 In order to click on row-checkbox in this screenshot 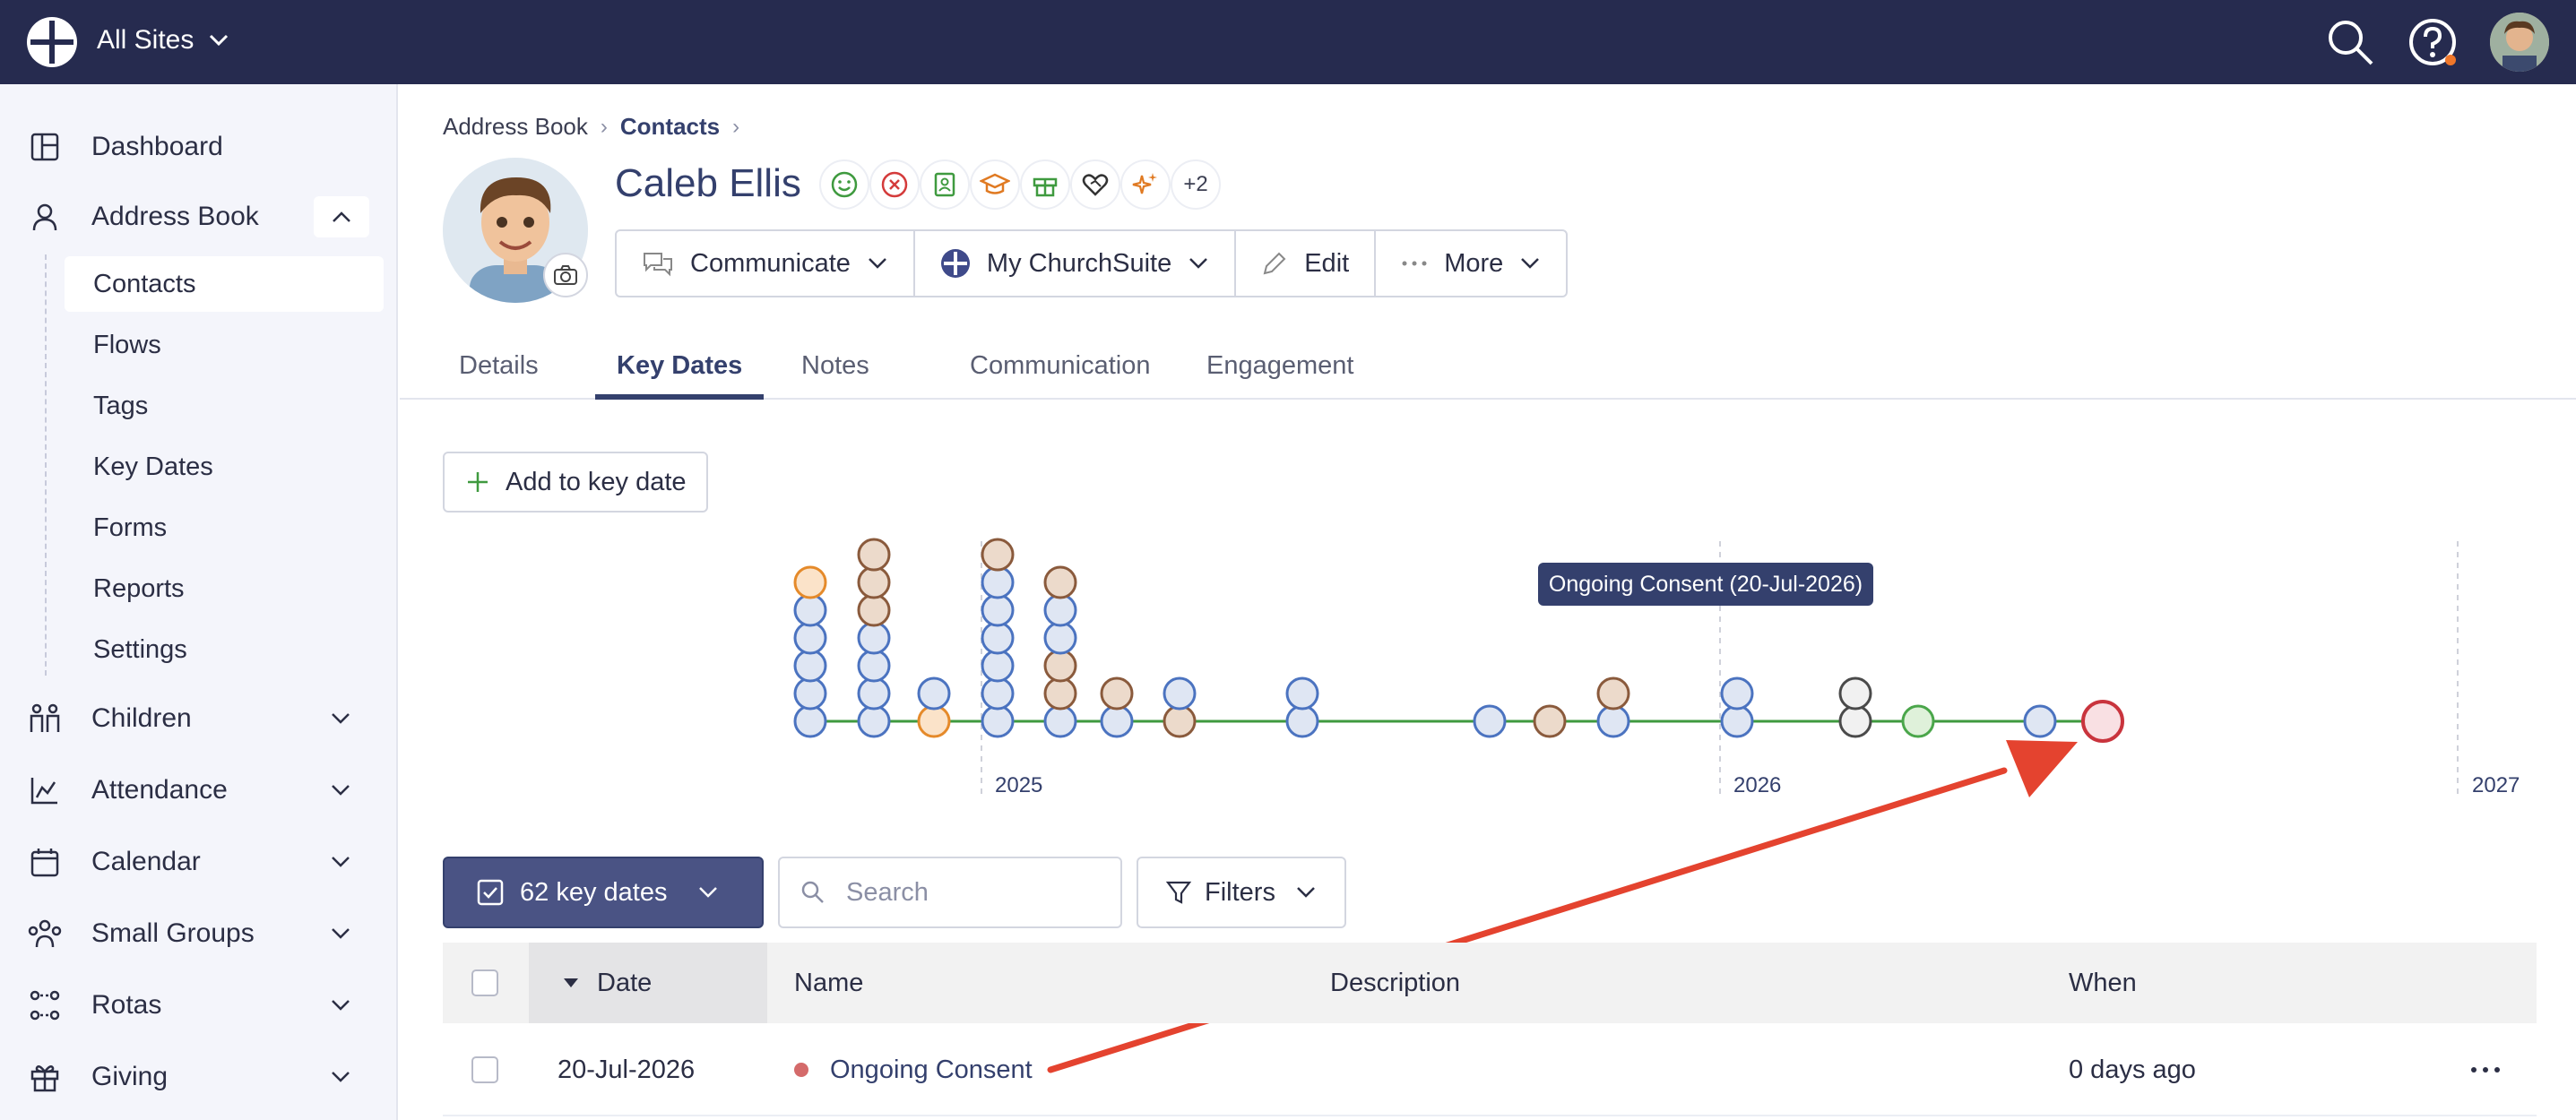, I will do `click(484, 1069)`.